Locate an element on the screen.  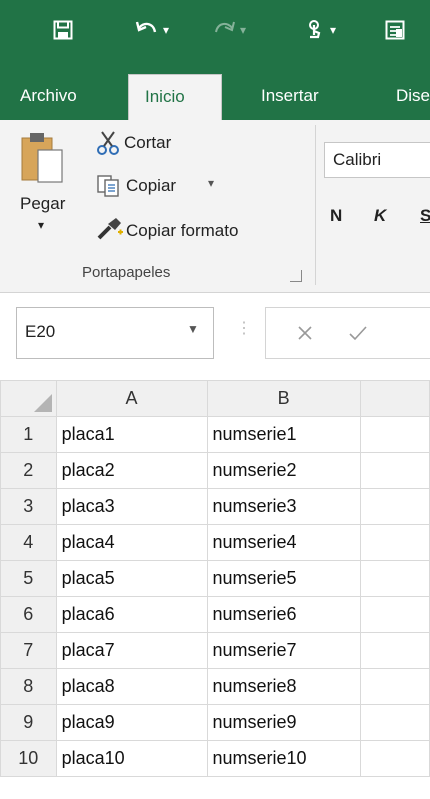
paste-label: Pegar is located at coordinates (43, 203).